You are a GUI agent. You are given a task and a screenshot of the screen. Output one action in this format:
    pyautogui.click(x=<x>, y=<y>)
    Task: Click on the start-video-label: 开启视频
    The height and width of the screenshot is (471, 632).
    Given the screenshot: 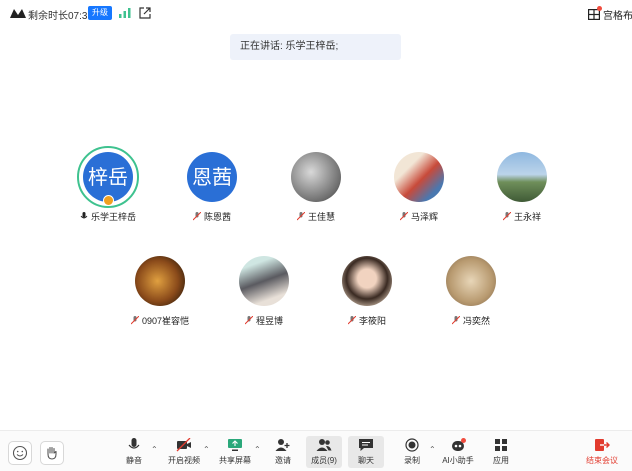 What is the action you would take?
    pyautogui.click(x=184, y=460)
    